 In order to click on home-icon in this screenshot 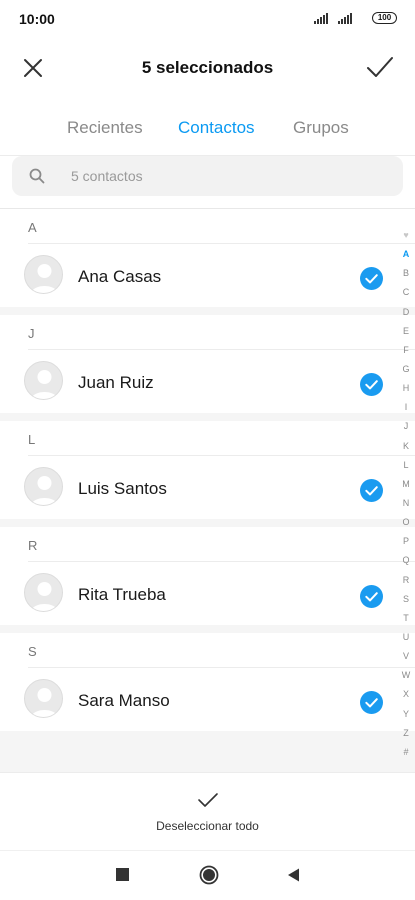, I will do `click(209, 875)`.